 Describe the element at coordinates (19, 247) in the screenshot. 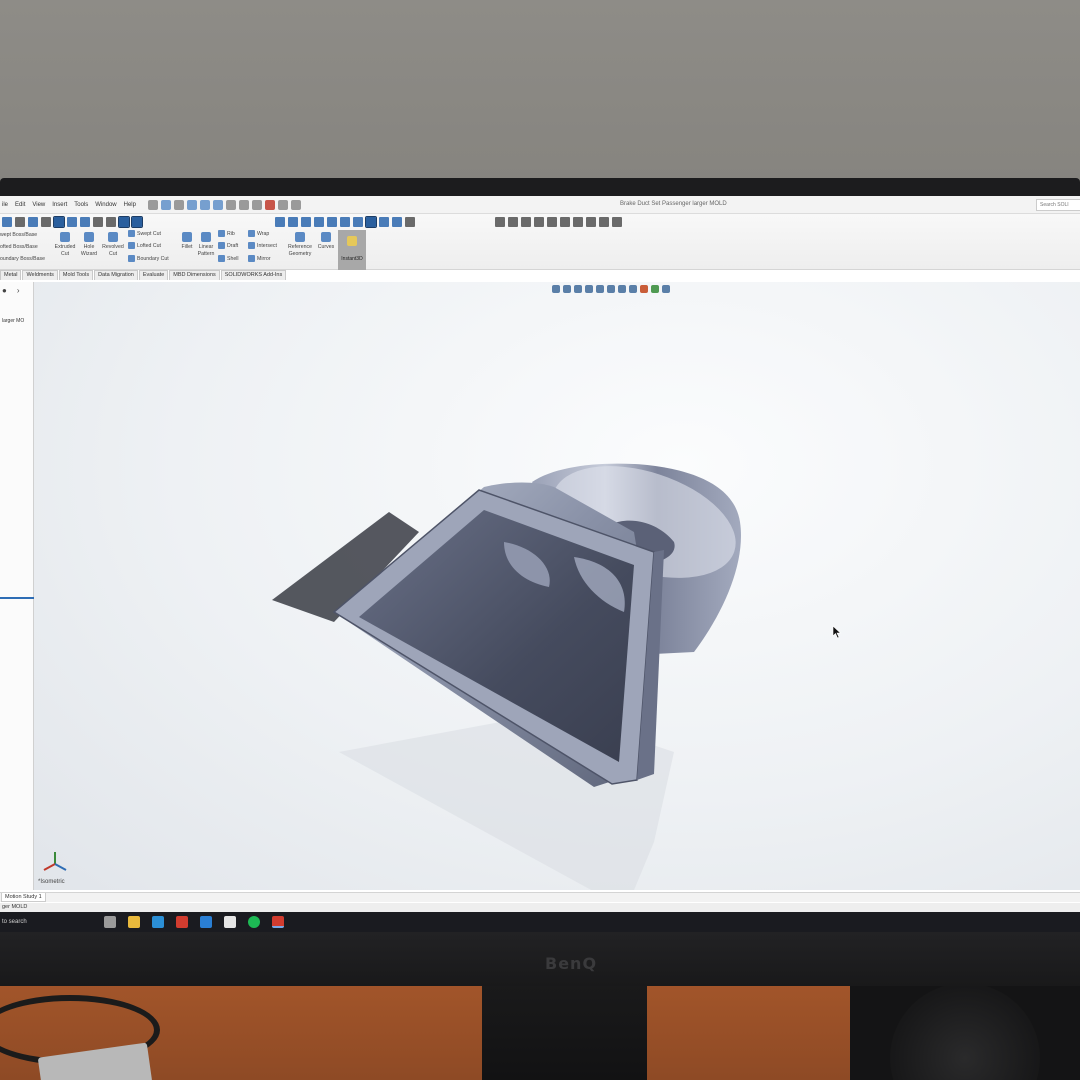

I see `lofted-boss-button: ofted Boss/Base` at that location.